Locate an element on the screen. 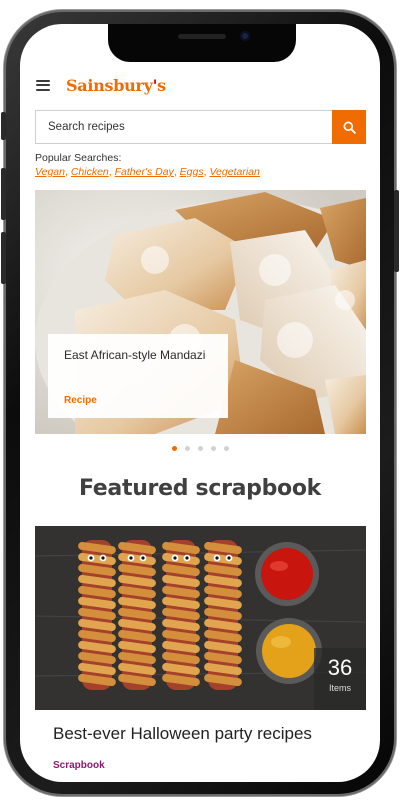 The height and width of the screenshot is (800, 400). featured-heading: Featured scrapbook is located at coordinates (200, 488).